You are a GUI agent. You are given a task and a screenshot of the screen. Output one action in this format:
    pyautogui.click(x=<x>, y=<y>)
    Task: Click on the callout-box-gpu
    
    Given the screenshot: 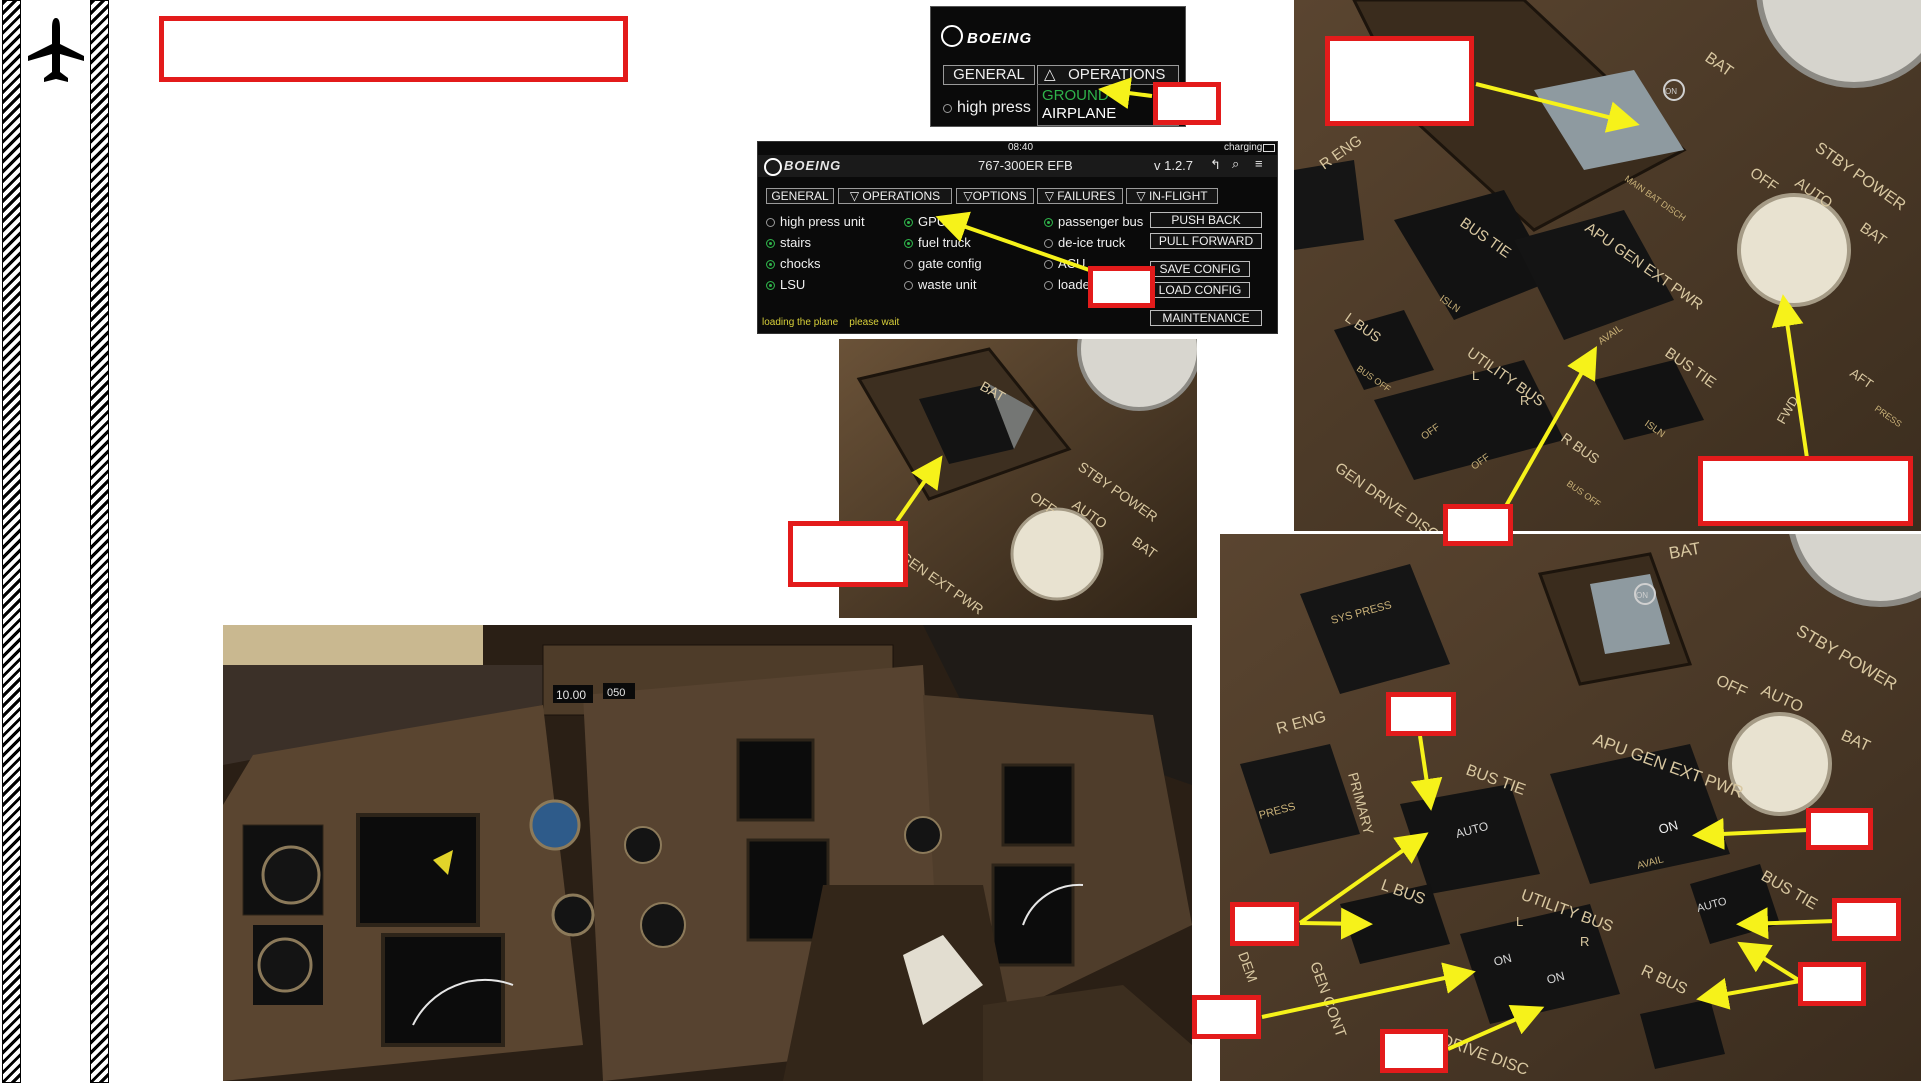 What is the action you would take?
    pyautogui.click(x=1121, y=287)
    